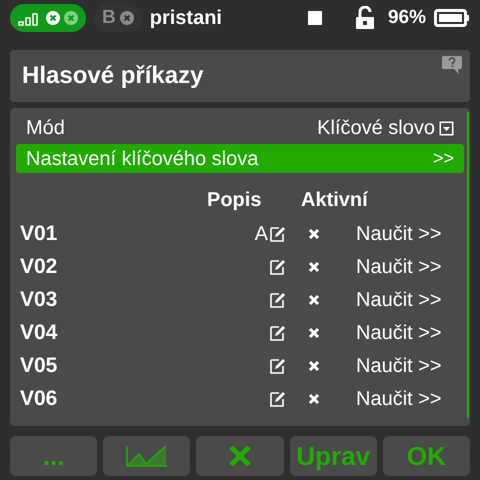 The height and width of the screenshot is (480, 480). Describe the element at coordinates (443, 158) in the screenshot. I see `arrow-label: >>` at that location.